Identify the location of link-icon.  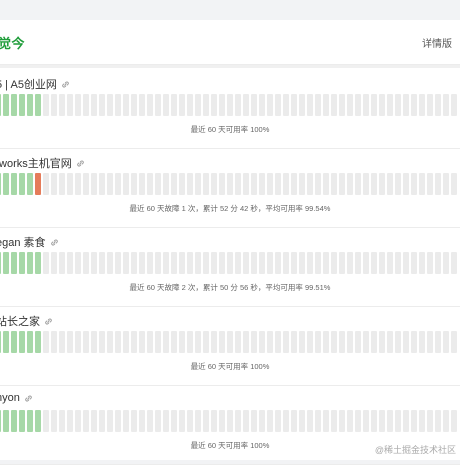
(54, 242).